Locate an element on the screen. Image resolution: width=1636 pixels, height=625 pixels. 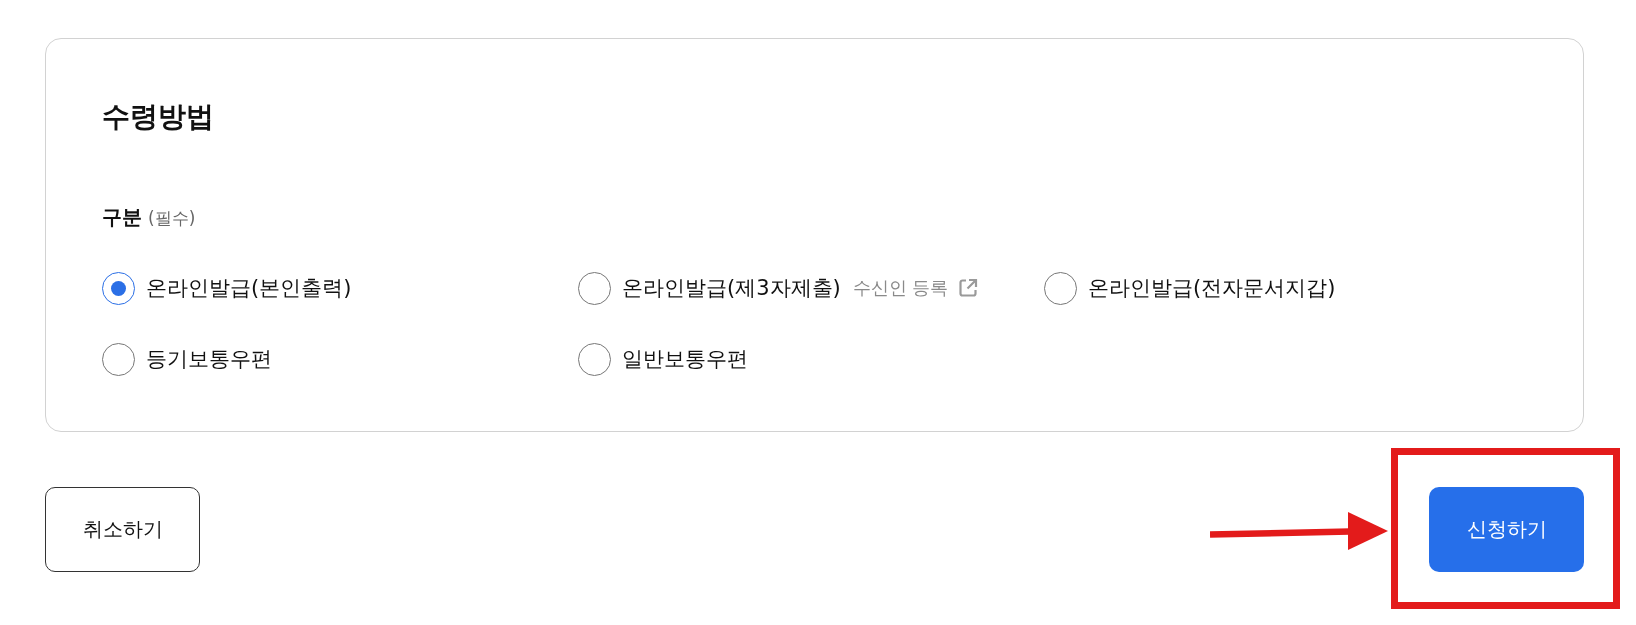
option-label: 등기보통우편 is located at coordinates (209, 359).